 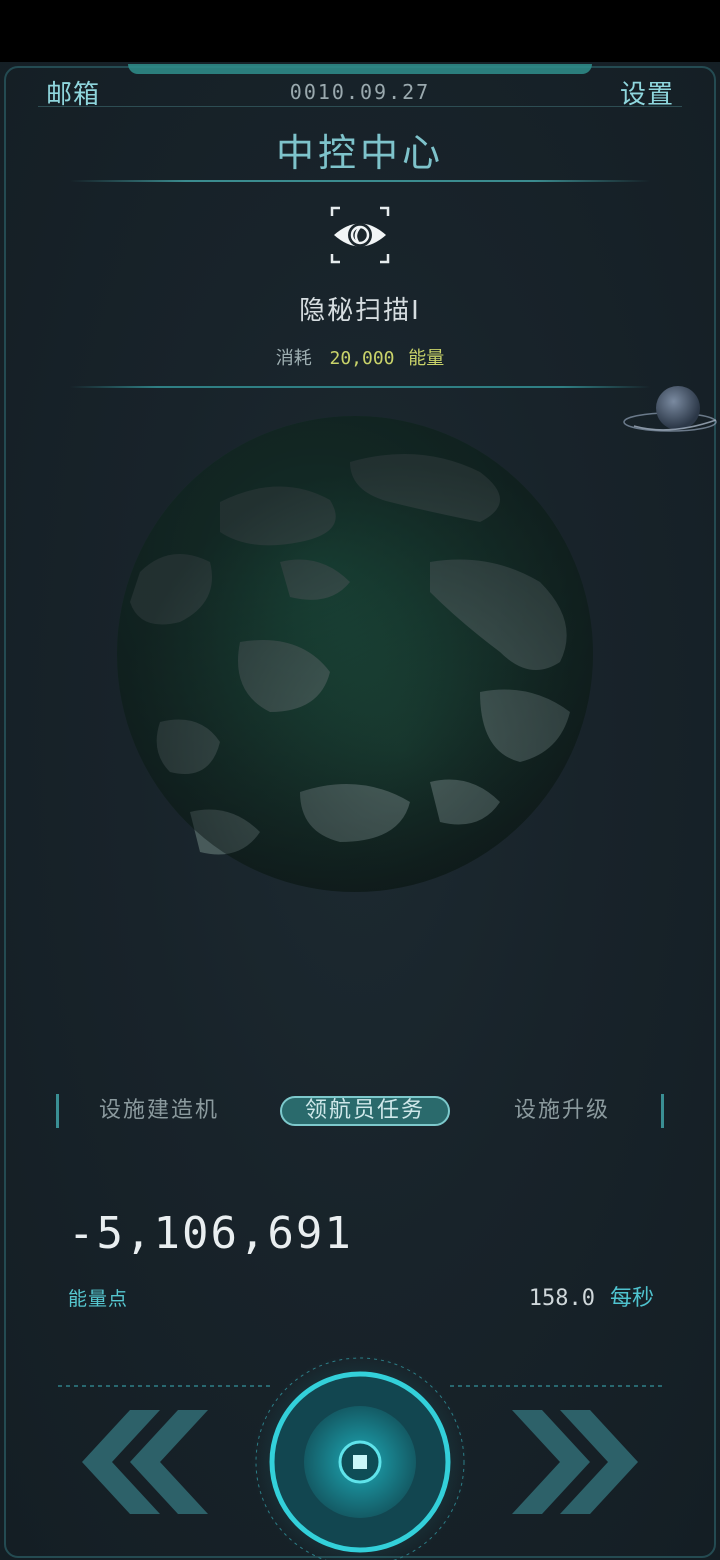 I want to click on energy-value: -5,106,691, so click(x=210, y=1233).